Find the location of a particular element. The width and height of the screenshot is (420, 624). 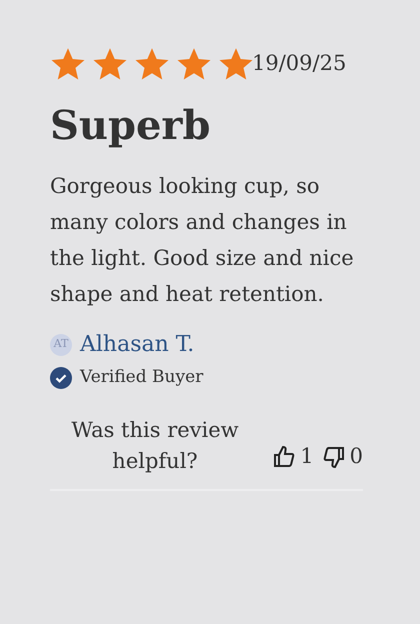

helpful-no-button: 0 is located at coordinates (342, 456).